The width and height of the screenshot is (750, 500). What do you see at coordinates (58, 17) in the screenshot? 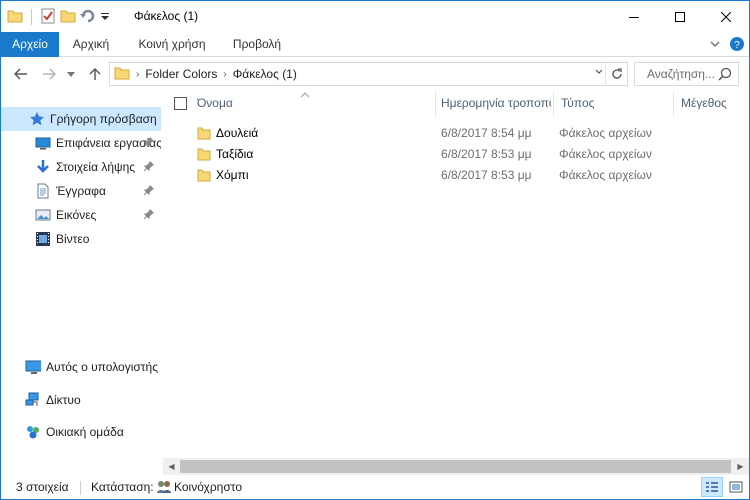
I see `quick-access-toolbar` at bounding box center [58, 17].